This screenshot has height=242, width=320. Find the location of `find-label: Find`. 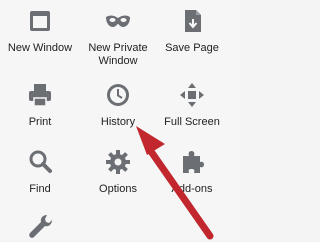

find-label: Find is located at coordinates (40, 189).